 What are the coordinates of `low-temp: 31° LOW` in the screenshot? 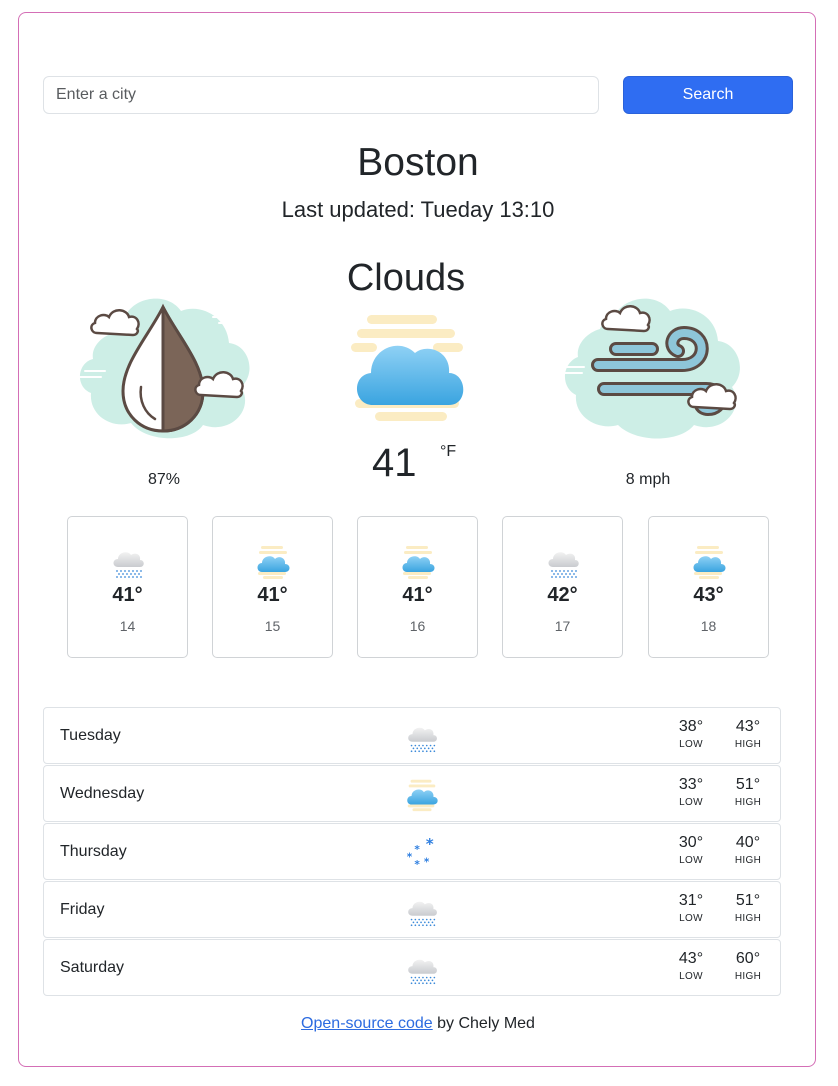 It's located at (691, 908).